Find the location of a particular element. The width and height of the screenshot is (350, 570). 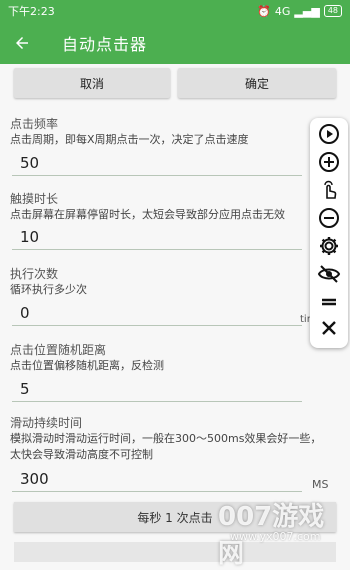

status-indicators: ⏰ 4G ▂▄▆ 48 is located at coordinates (299, 11).